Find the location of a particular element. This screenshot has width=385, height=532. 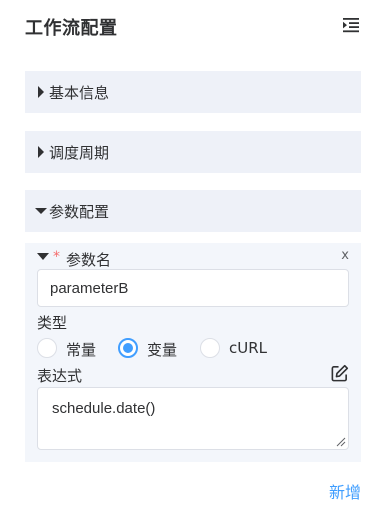

section-label: 基本信息 is located at coordinates (79, 93).